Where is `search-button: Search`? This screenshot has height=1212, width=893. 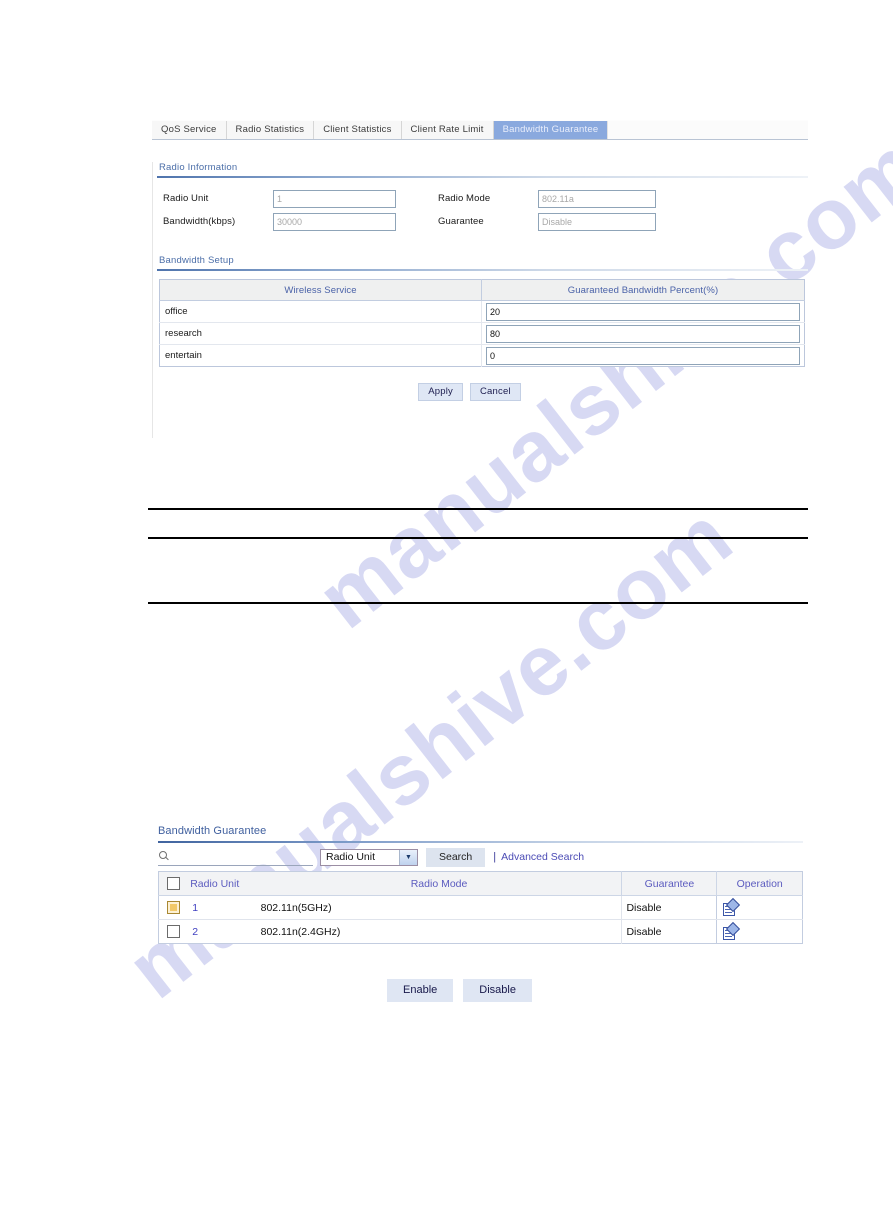
search-button: Search is located at coordinates (456, 857).